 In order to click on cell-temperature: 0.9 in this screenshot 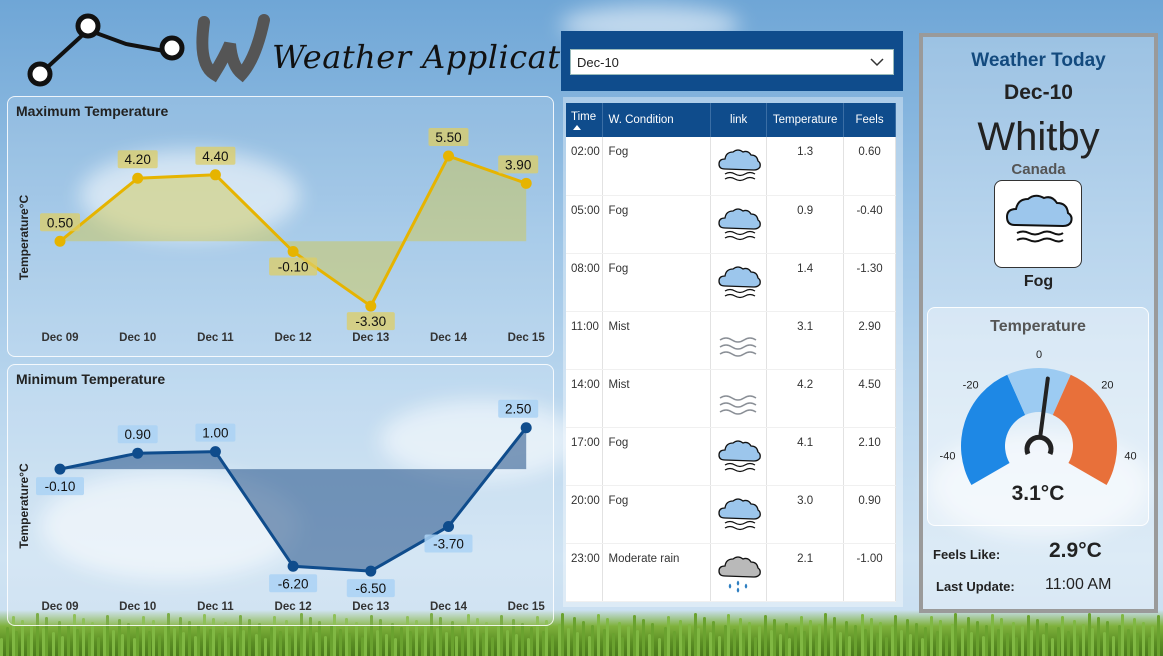, I will do `click(805, 224)`.